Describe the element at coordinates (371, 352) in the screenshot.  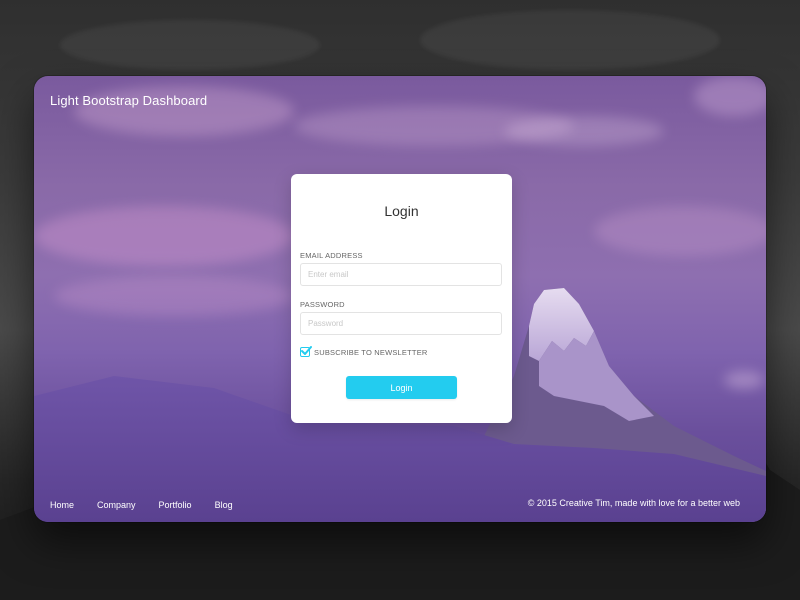
I see `subscribe-label: SUBSCRIBE TO NEWSLETTER` at that location.